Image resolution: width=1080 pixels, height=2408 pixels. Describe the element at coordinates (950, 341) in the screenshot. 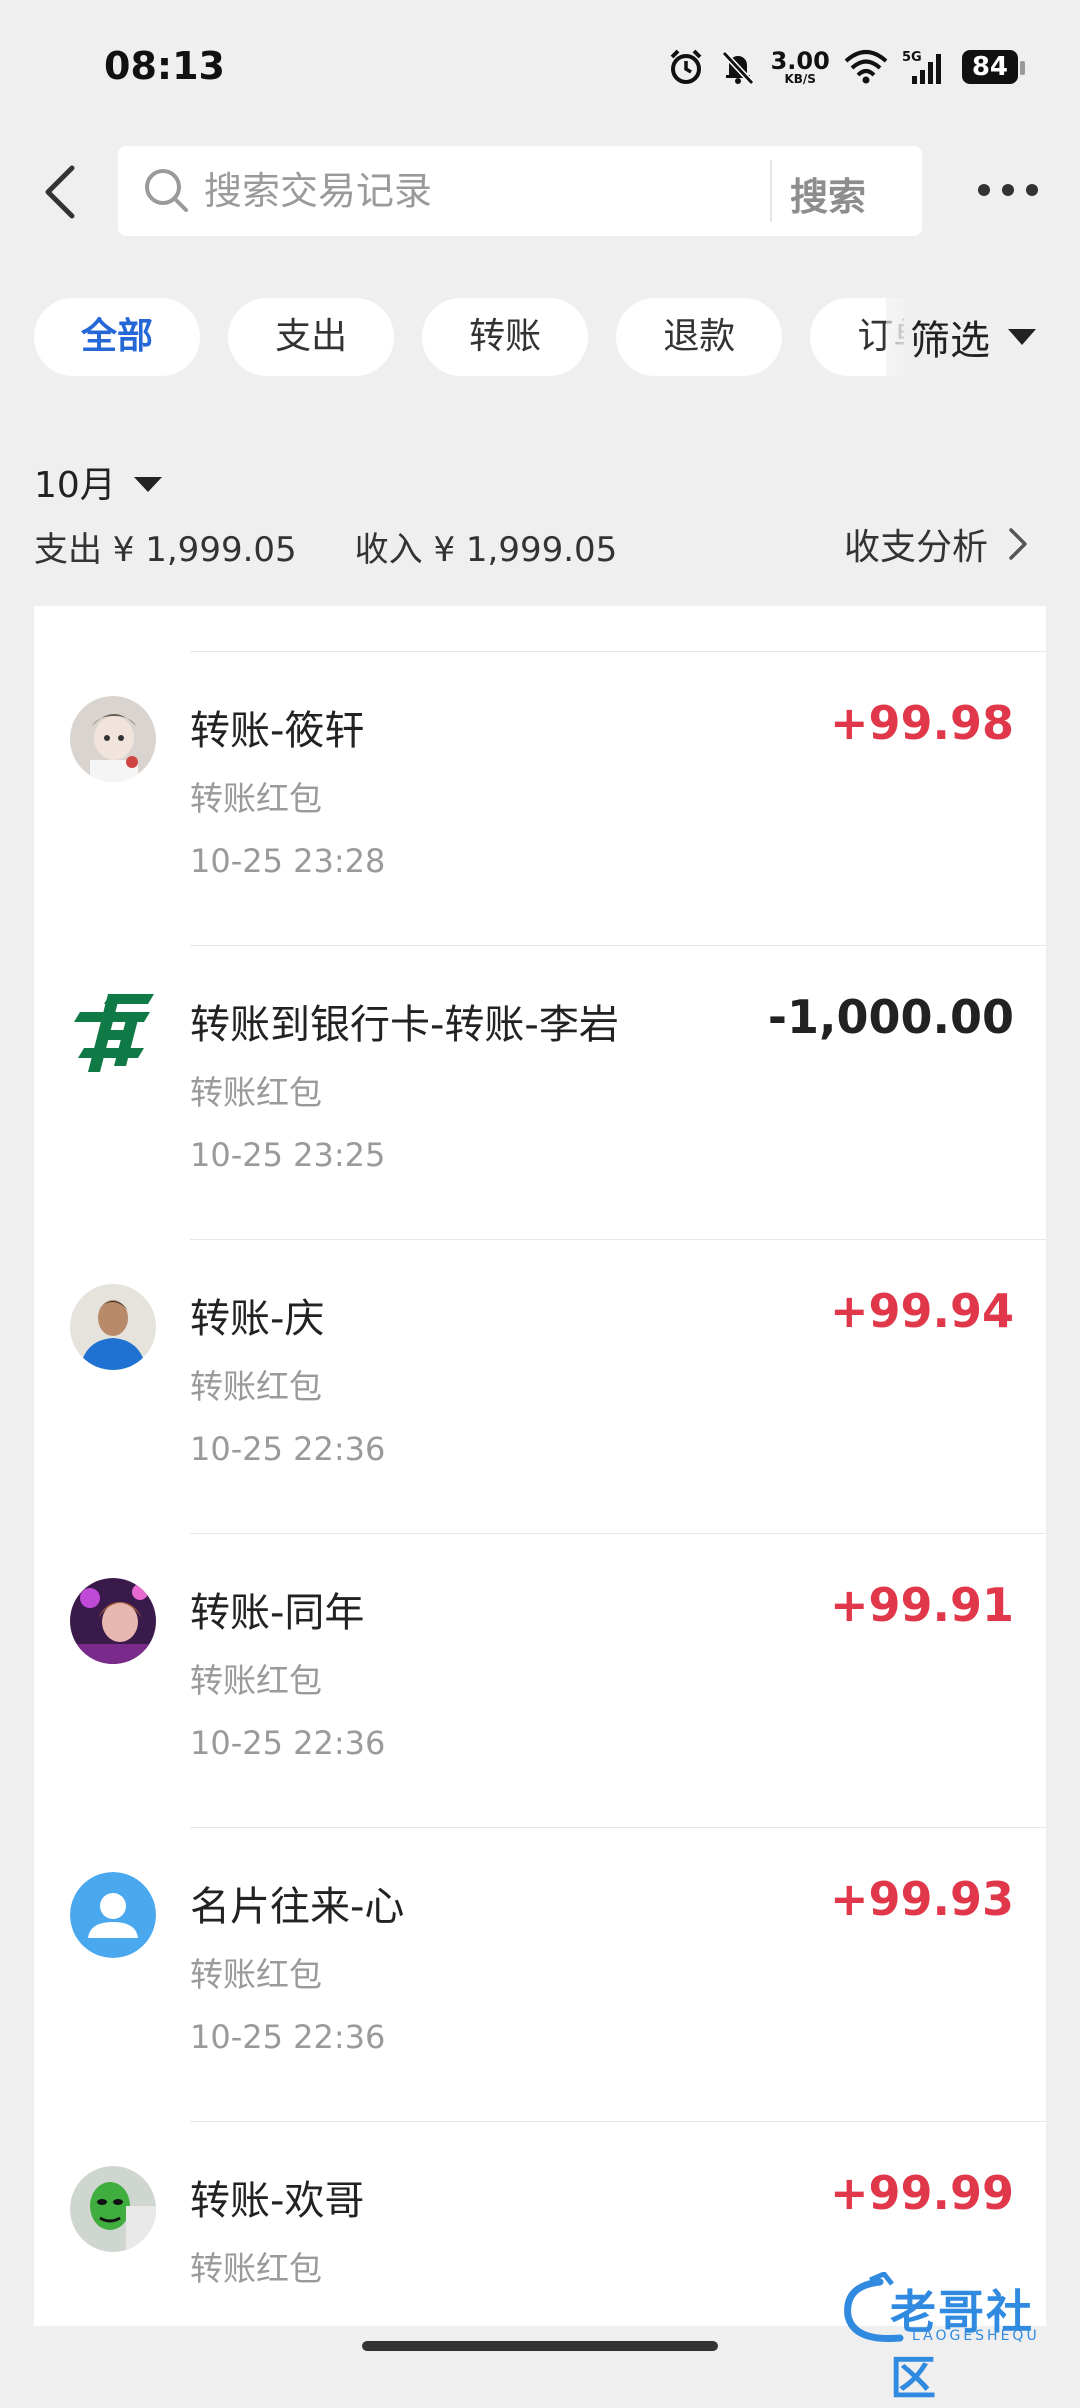

I see `filter-label: 筛选` at that location.